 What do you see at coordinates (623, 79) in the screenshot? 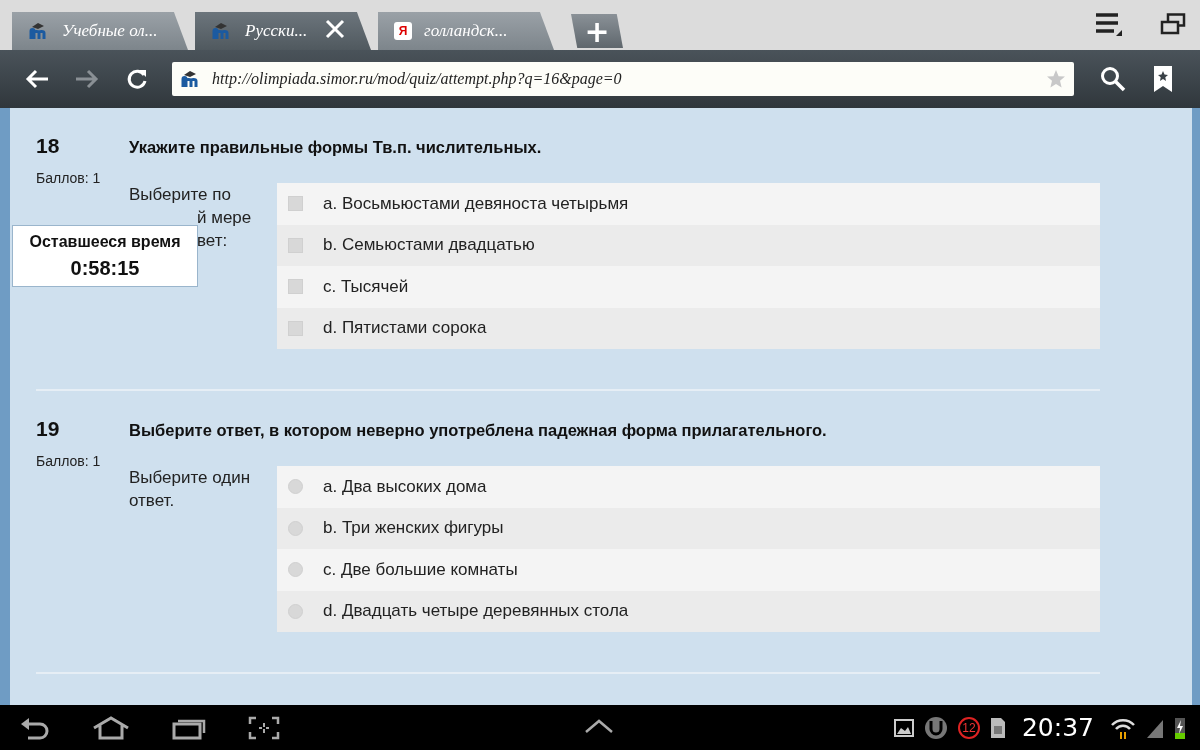
I see `address-bar: http://olimpiada.simor.ru/mod/quiz/attempt.php?q=16&page=0` at bounding box center [623, 79].